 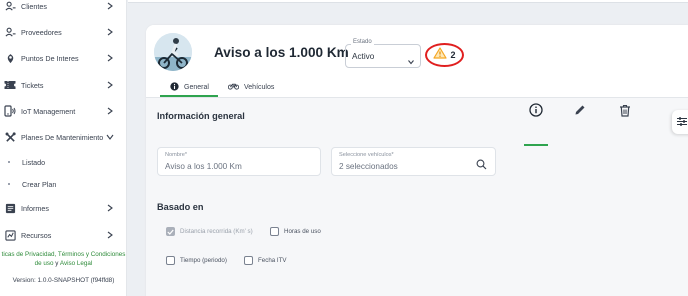 What do you see at coordinates (63, 235) in the screenshot?
I see `sidebar-item-recursos: Recursos` at bounding box center [63, 235].